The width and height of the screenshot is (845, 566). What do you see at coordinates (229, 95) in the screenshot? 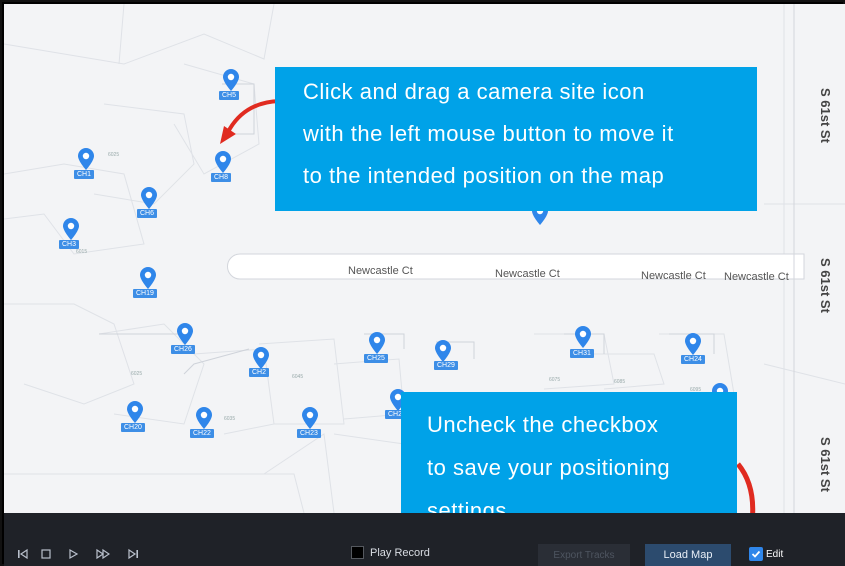
I see `camera-label: CH5` at bounding box center [229, 95].